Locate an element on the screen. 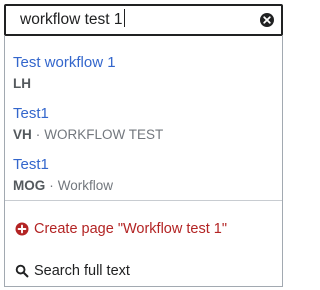 The width and height of the screenshot is (320, 290). search-icon is located at coordinates (22, 271).